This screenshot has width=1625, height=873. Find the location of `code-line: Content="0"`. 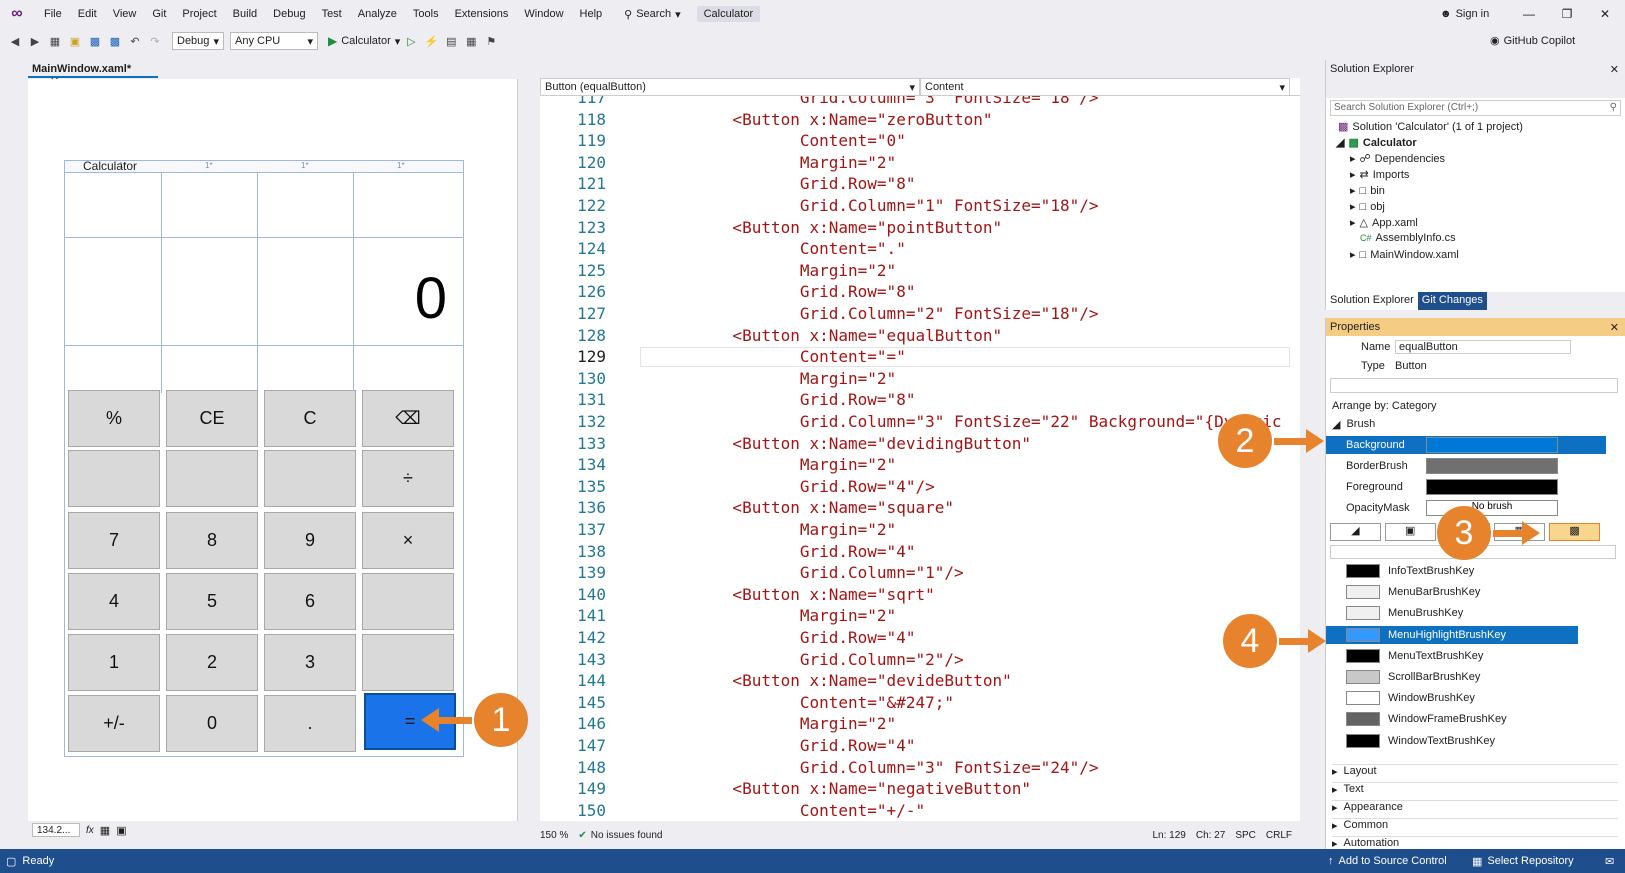

code-line: Content="0" is located at coordinates (785, 140).